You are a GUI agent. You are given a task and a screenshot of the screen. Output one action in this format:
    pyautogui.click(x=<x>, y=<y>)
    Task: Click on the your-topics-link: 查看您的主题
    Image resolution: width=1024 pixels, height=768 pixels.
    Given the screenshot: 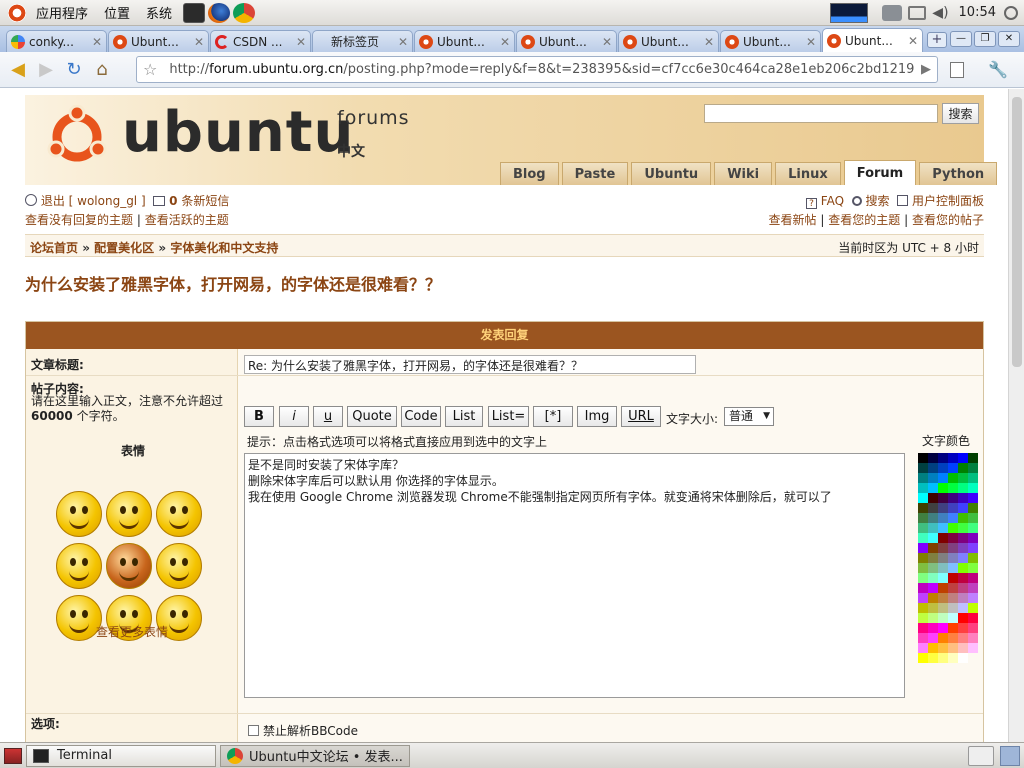 What is the action you would take?
    pyautogui.click(x=864, y=220)
    